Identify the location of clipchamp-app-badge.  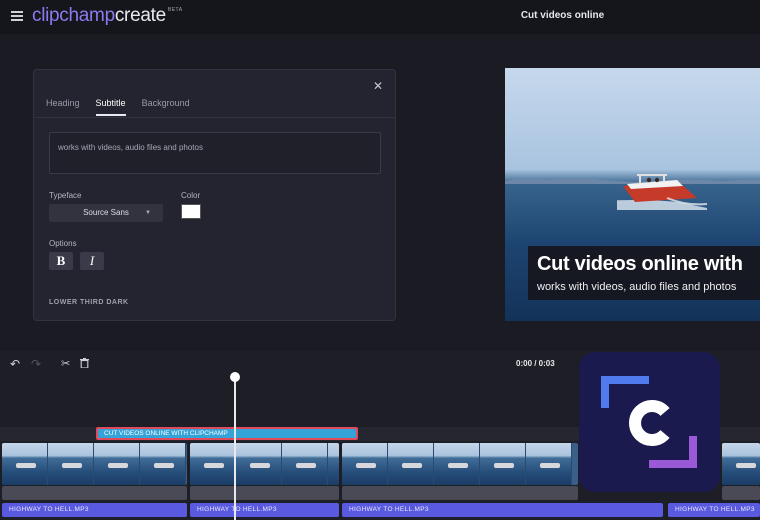
(649, 422).